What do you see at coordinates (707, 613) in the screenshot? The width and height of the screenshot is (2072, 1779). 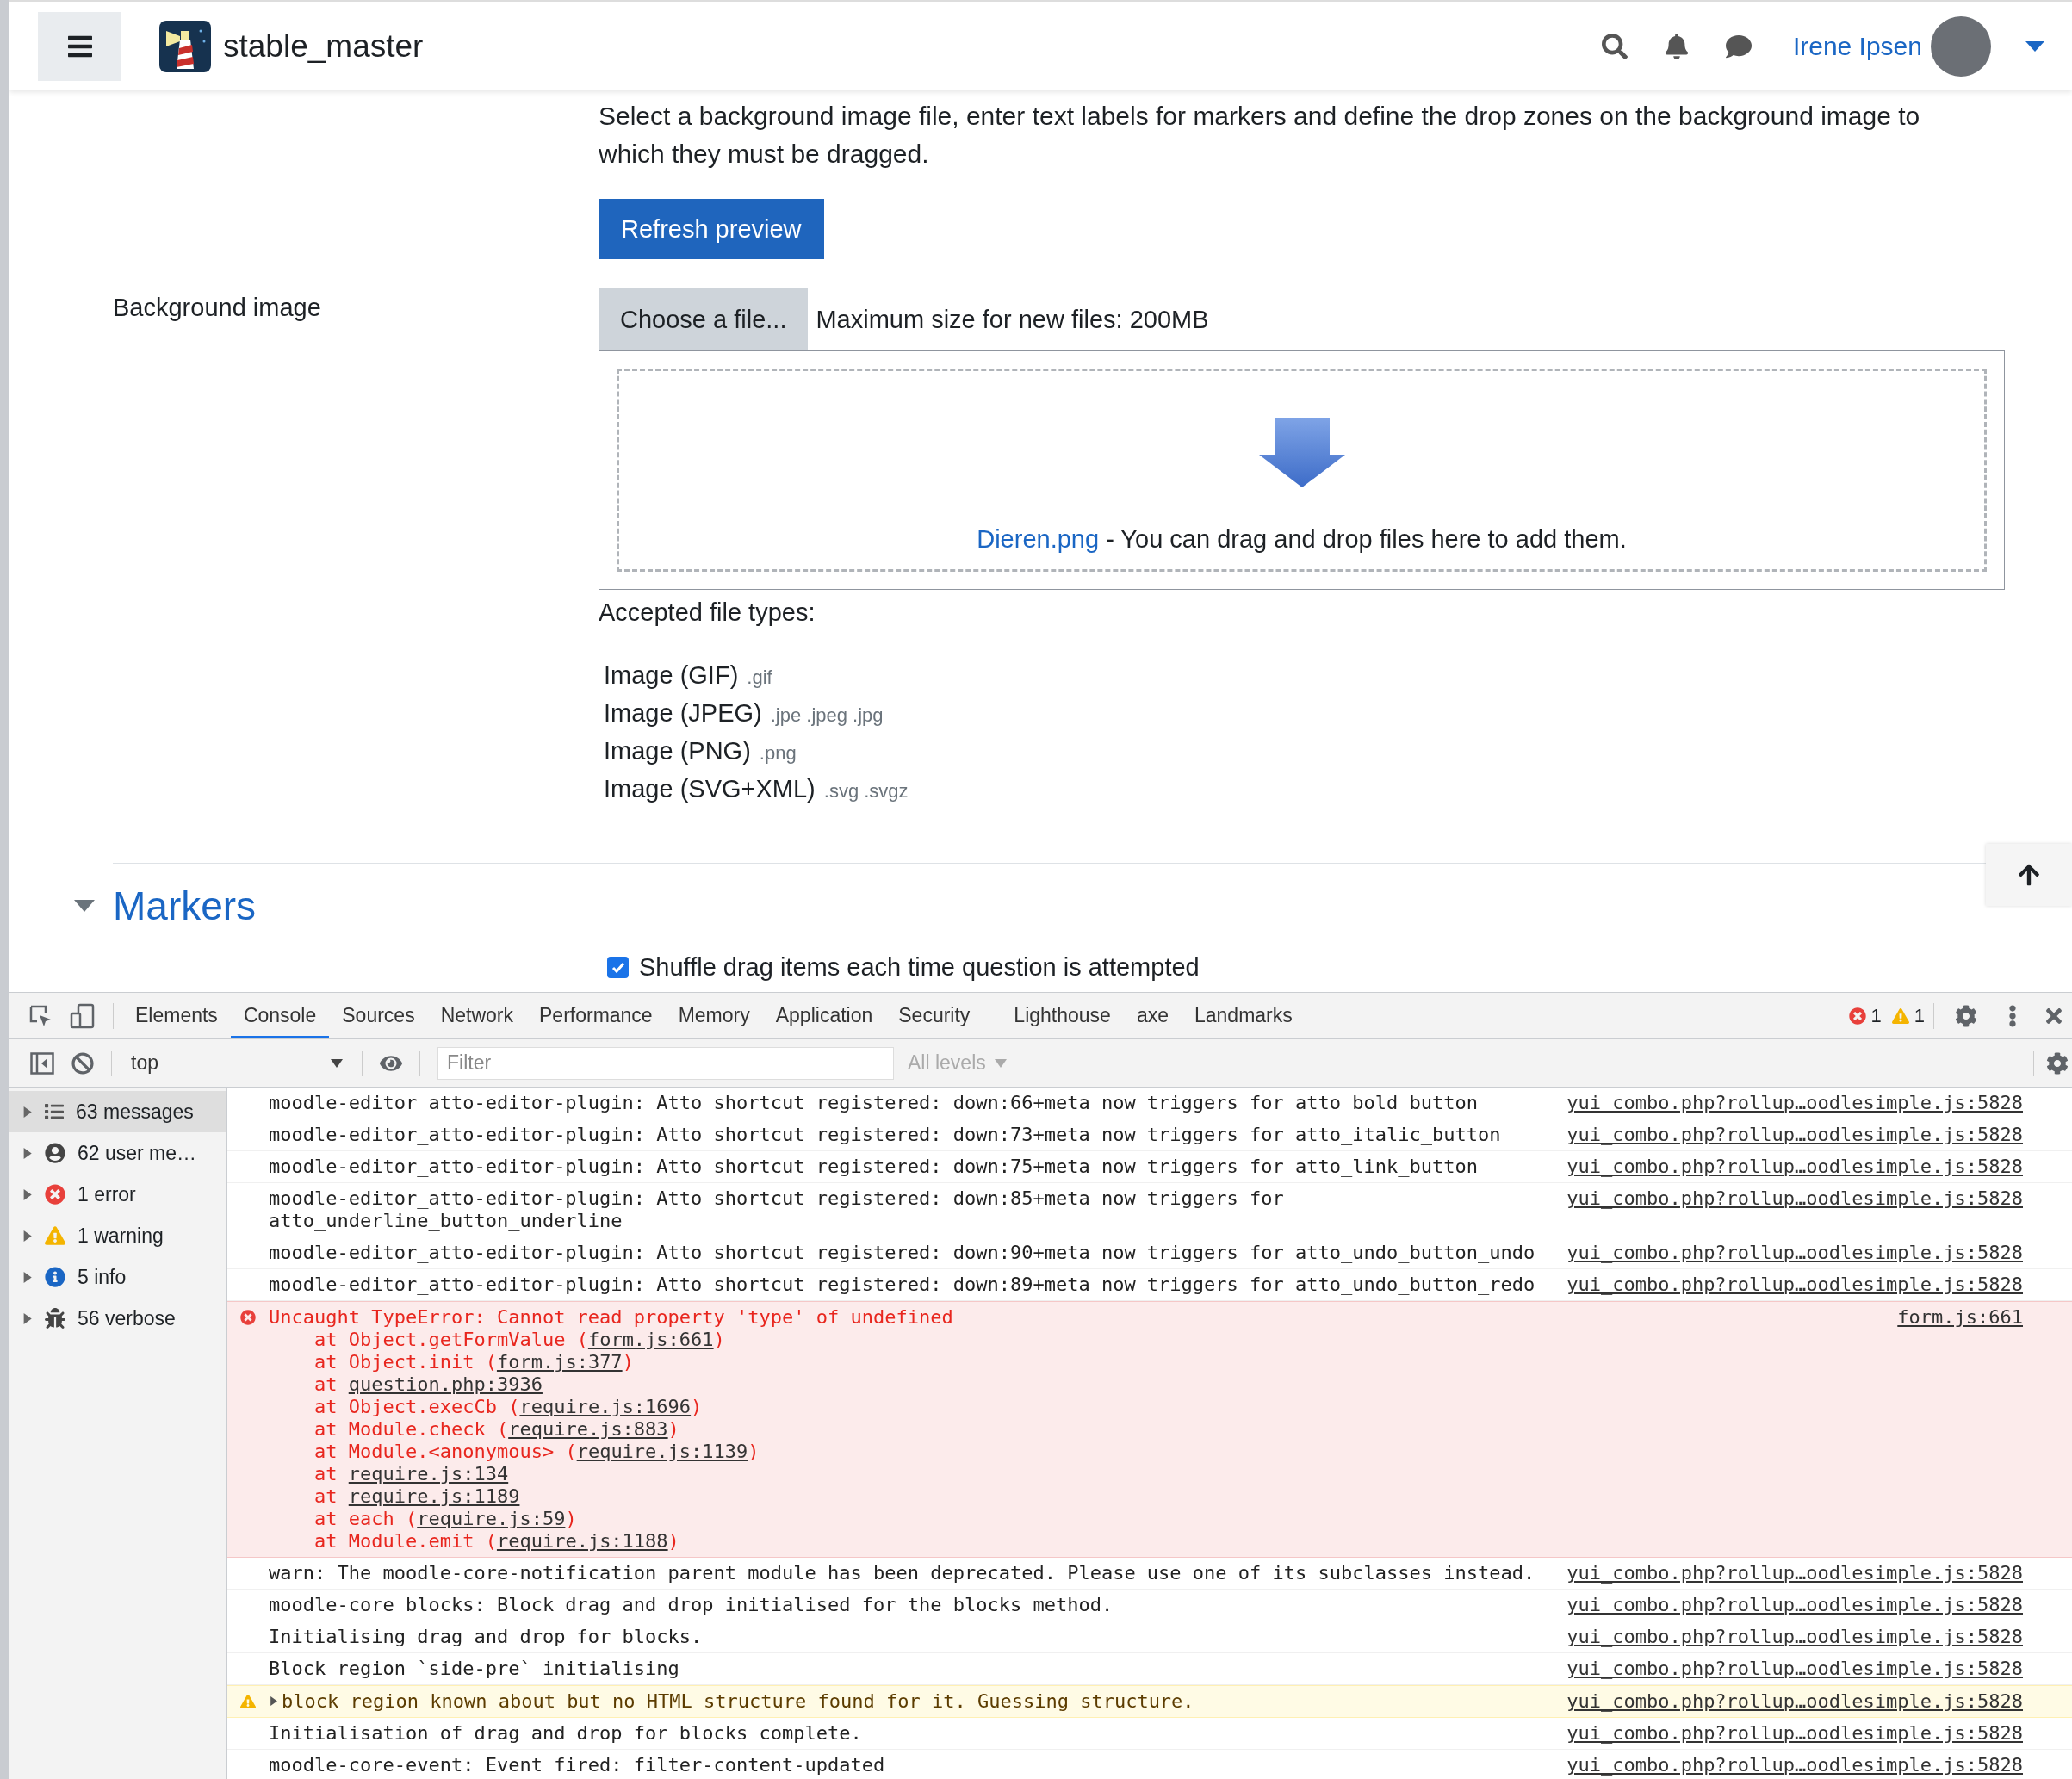 I see `accepted-types-label: Accepted file types:` at bounding box center [707, 613].